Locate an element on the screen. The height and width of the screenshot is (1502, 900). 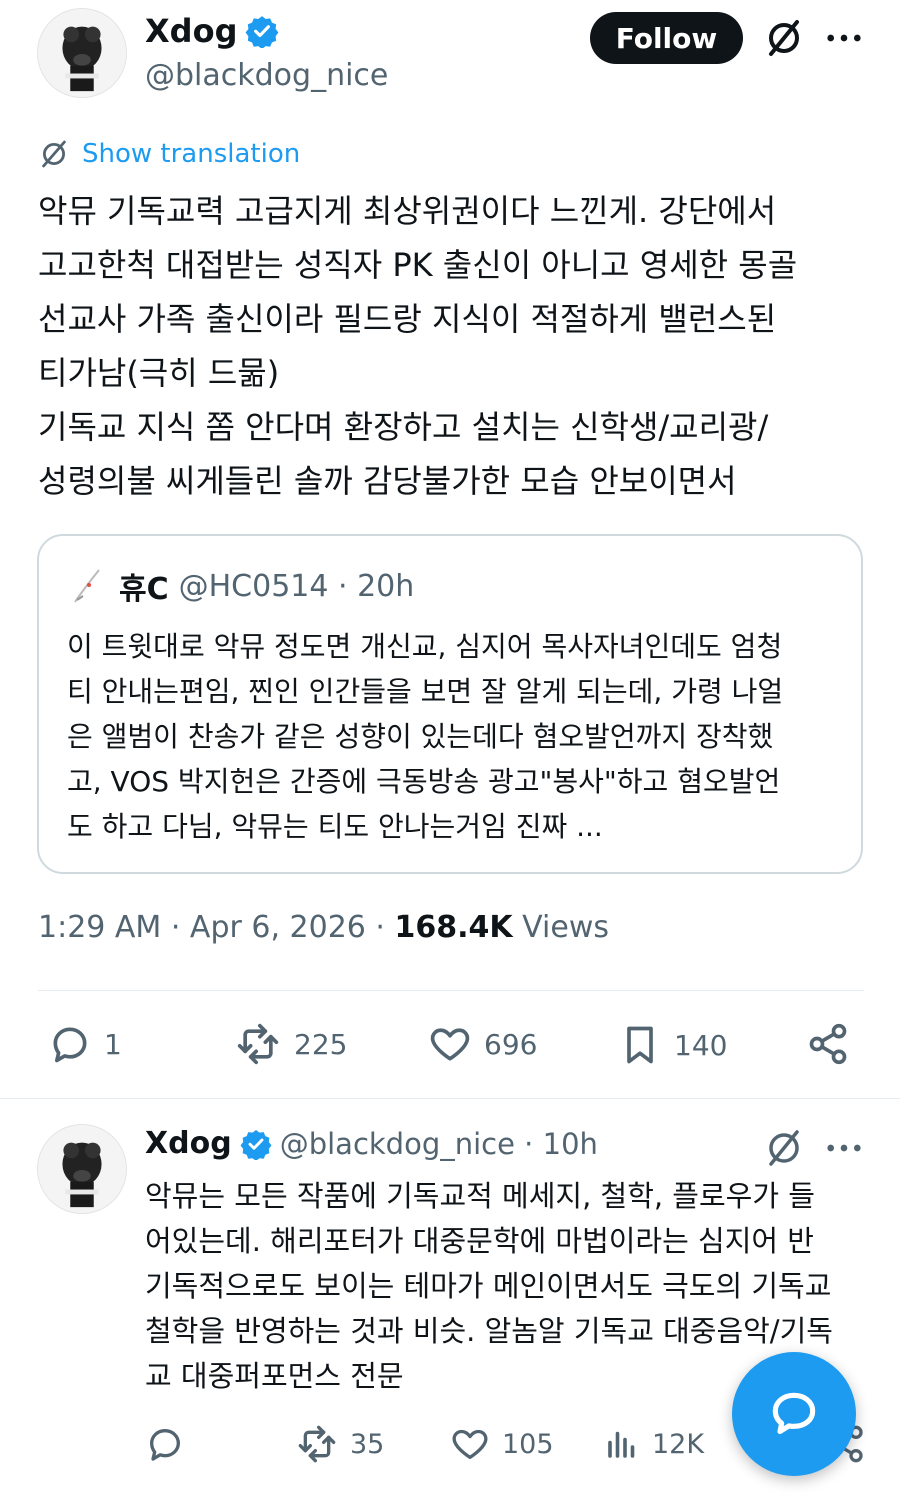
reply-views-button: 12K is located at coordinates (654, 1444).